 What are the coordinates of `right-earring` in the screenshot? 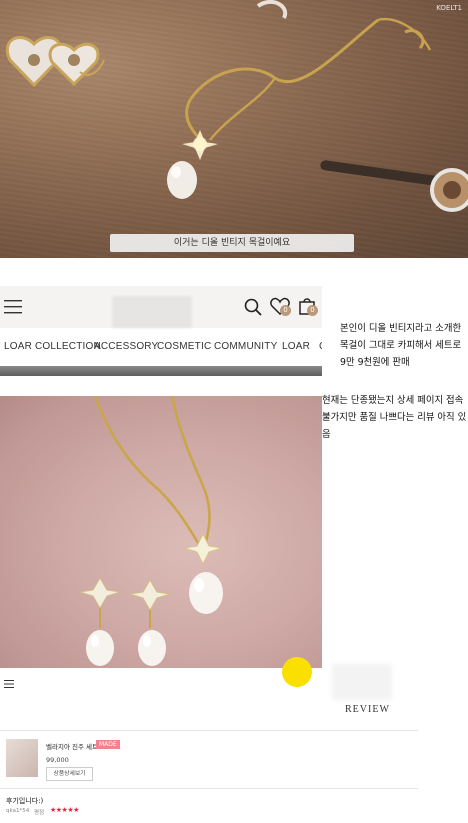 It's located at (150, 622).